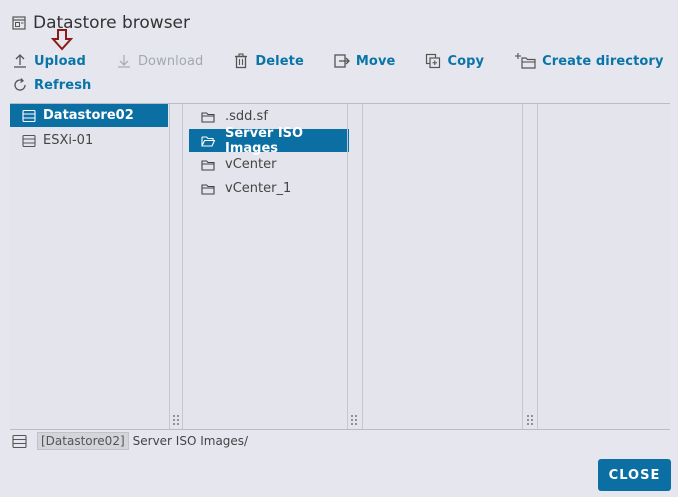 This screenshot has height=497, width=678. I want to click on upload-label: Upload, so click(60, 61).